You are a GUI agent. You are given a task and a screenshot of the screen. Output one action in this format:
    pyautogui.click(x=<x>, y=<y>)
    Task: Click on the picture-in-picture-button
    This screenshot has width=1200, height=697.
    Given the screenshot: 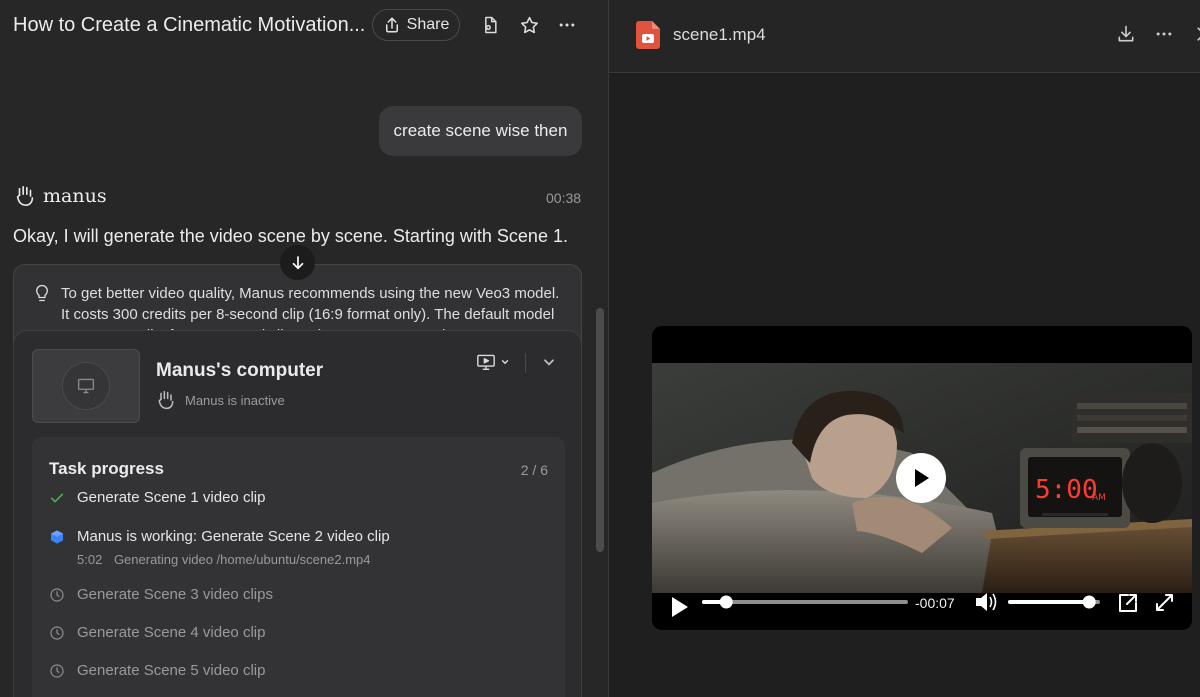 What is the action you would take?
    pyautogui.click(x=1128, y=603)
    